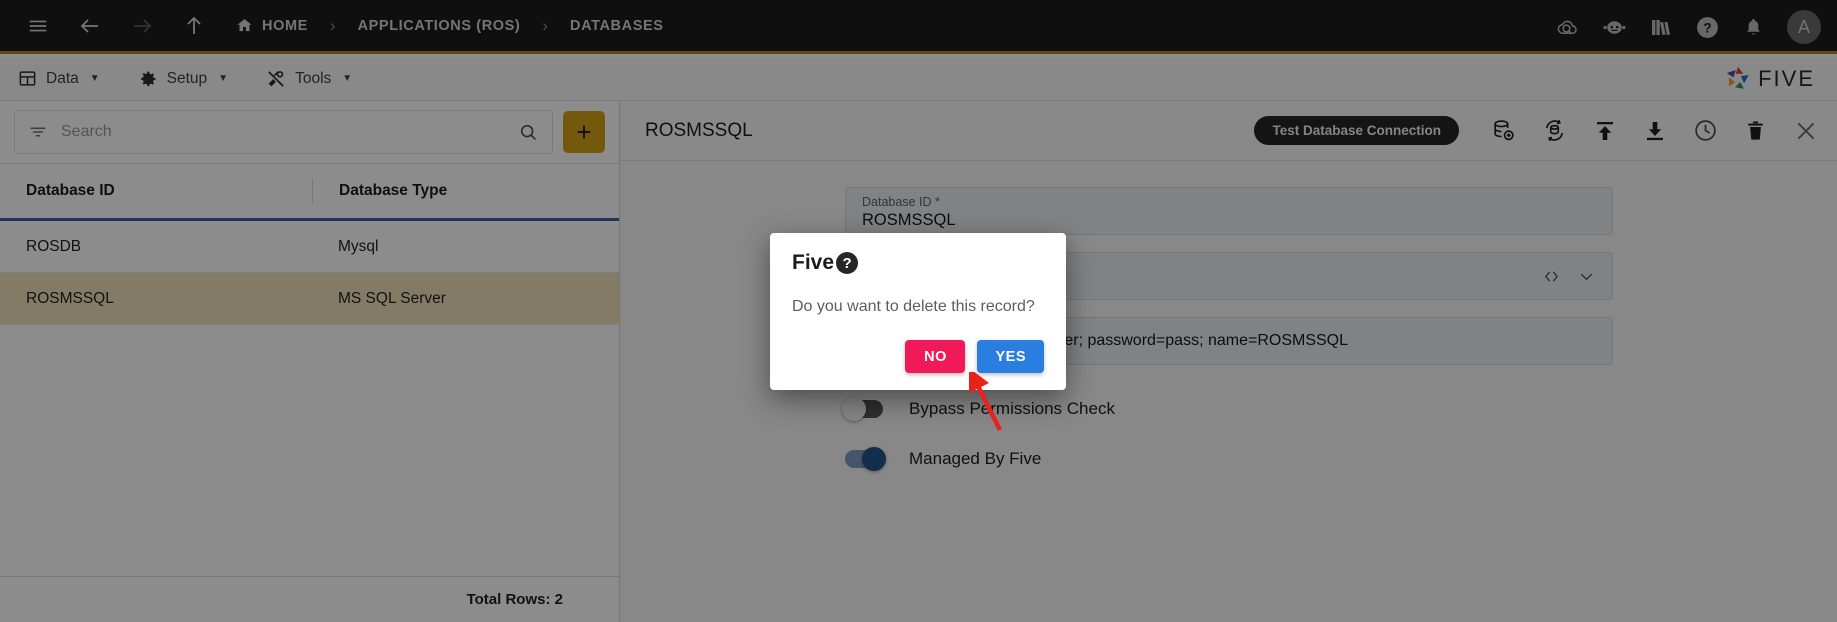 The width and height of the screenshot is (1837, 622). Describe the element at coordinates (918, 263) in the screenshot. I see `dialog-title-row: Five ?` at that location.